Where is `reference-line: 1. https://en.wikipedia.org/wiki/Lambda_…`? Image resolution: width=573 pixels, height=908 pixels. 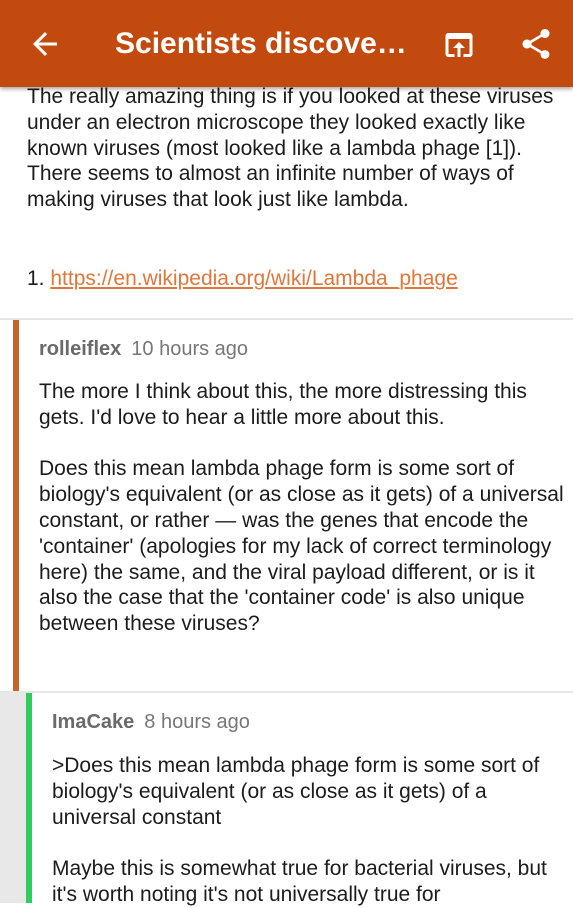
reference-line: 1. https://en.wikipedia.org/wiki/Lambda_… is located at coordinates (242, 279).